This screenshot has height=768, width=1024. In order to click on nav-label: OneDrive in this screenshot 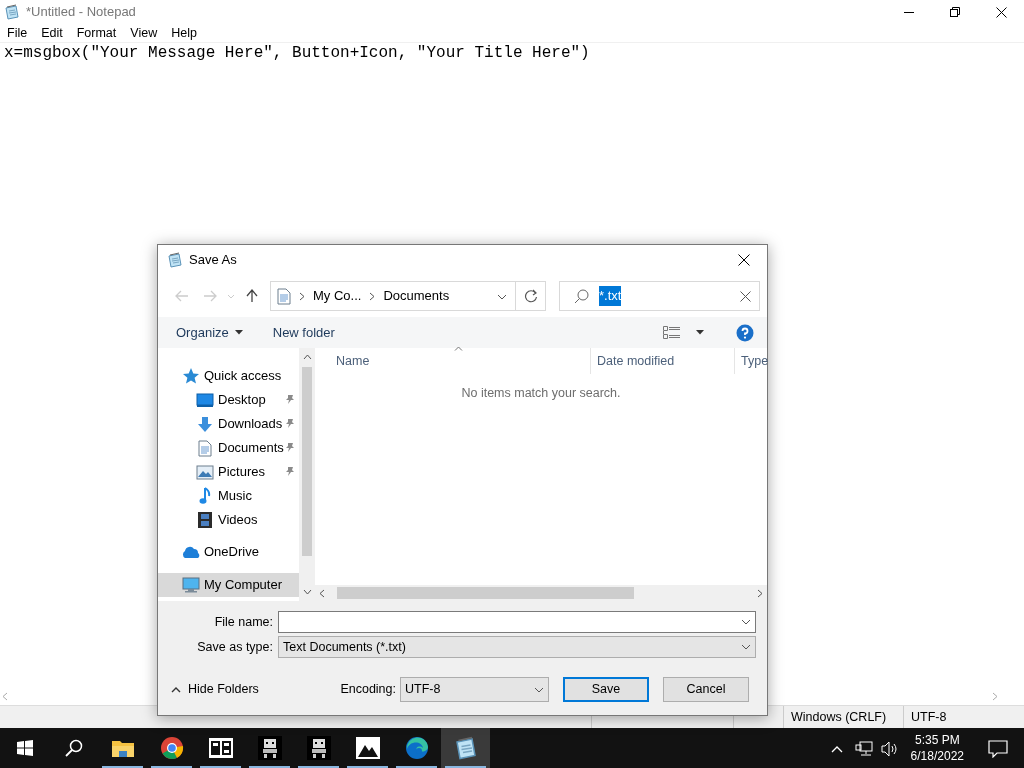, I will do `click(231, 552)`.